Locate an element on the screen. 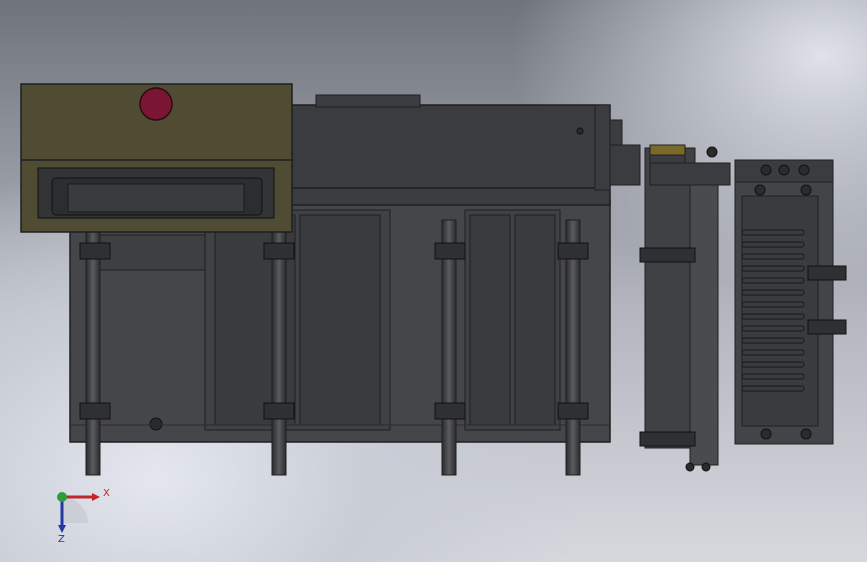 The image size is (867, 562). coordinate-triad-icon: X Z is located at coordinates (83, 516).